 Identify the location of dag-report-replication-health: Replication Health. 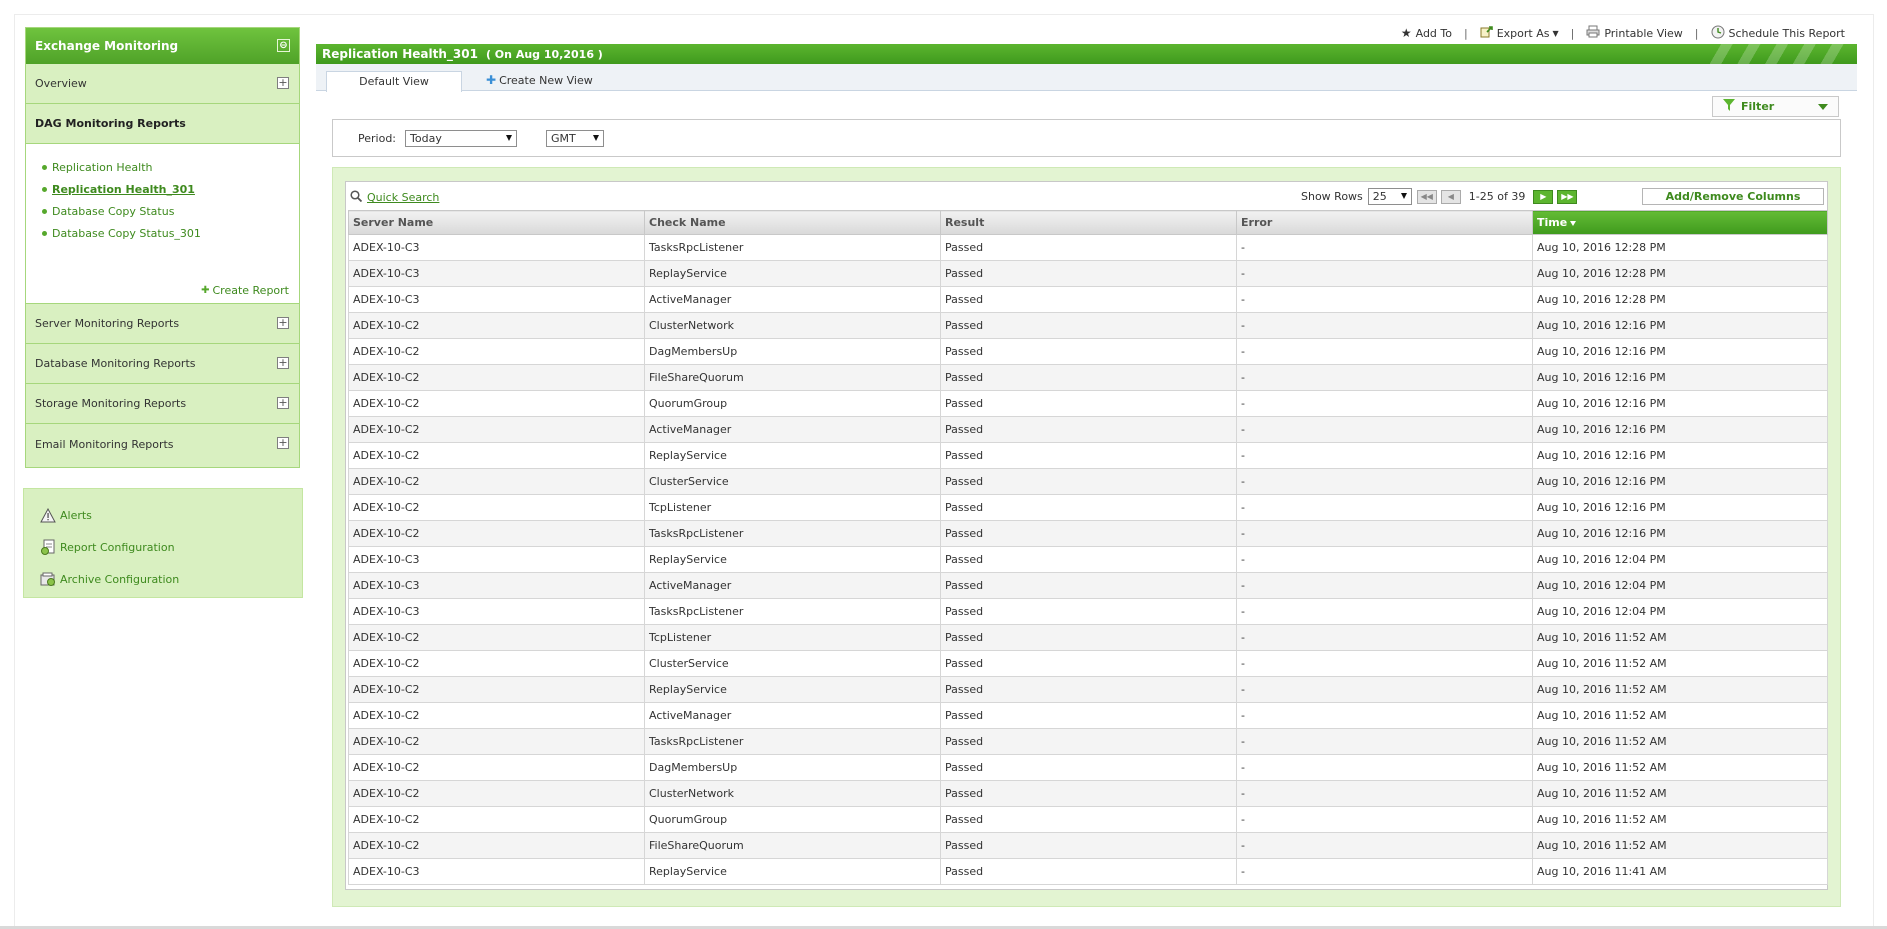
(162, 167).